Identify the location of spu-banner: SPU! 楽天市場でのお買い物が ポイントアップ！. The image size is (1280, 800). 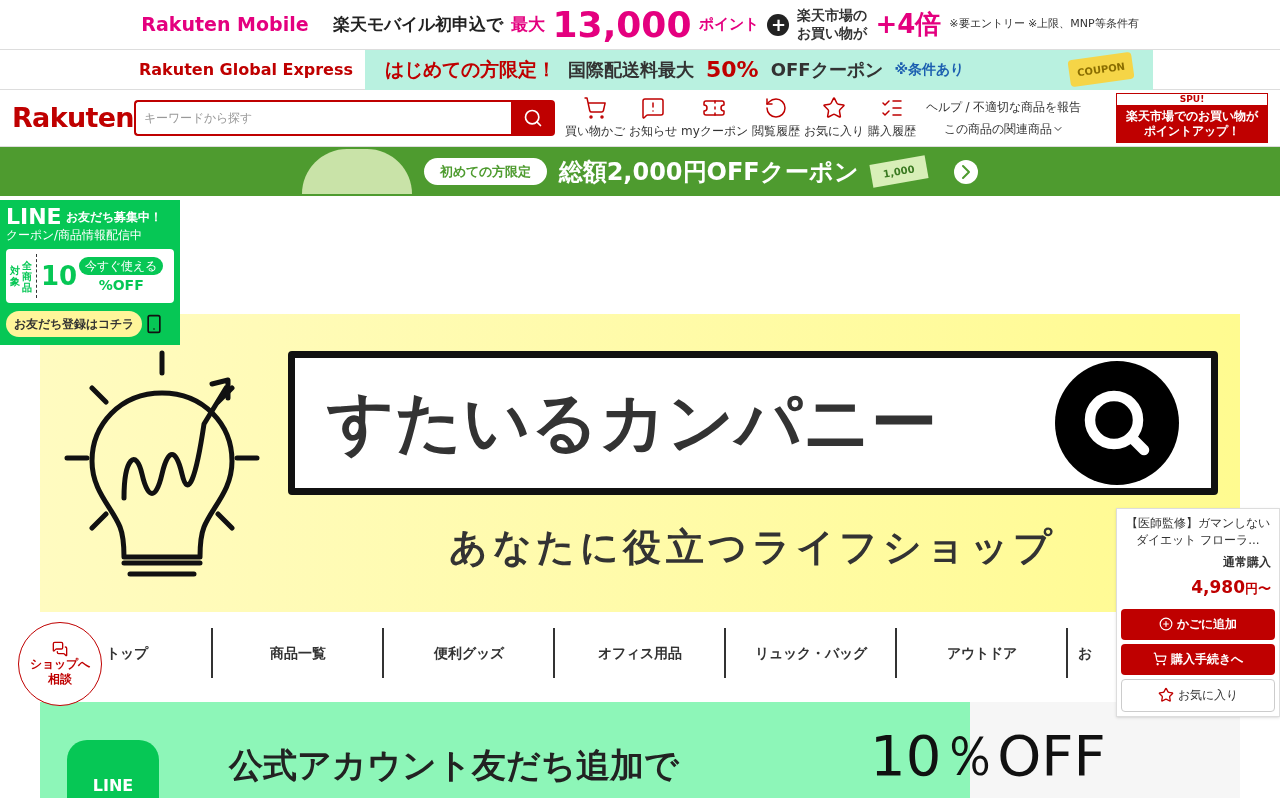
(1192, 118).